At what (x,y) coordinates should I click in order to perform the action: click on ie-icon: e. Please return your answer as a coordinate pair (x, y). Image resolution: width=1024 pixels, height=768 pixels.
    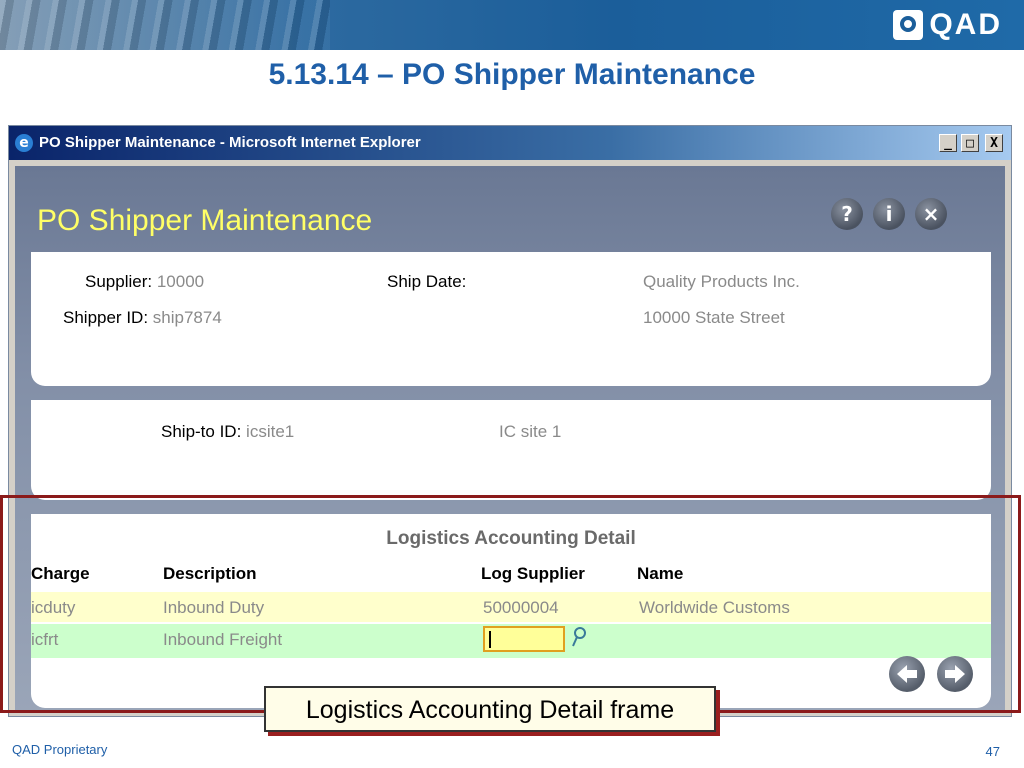
    Looking at the image, I should click on (24, 143).